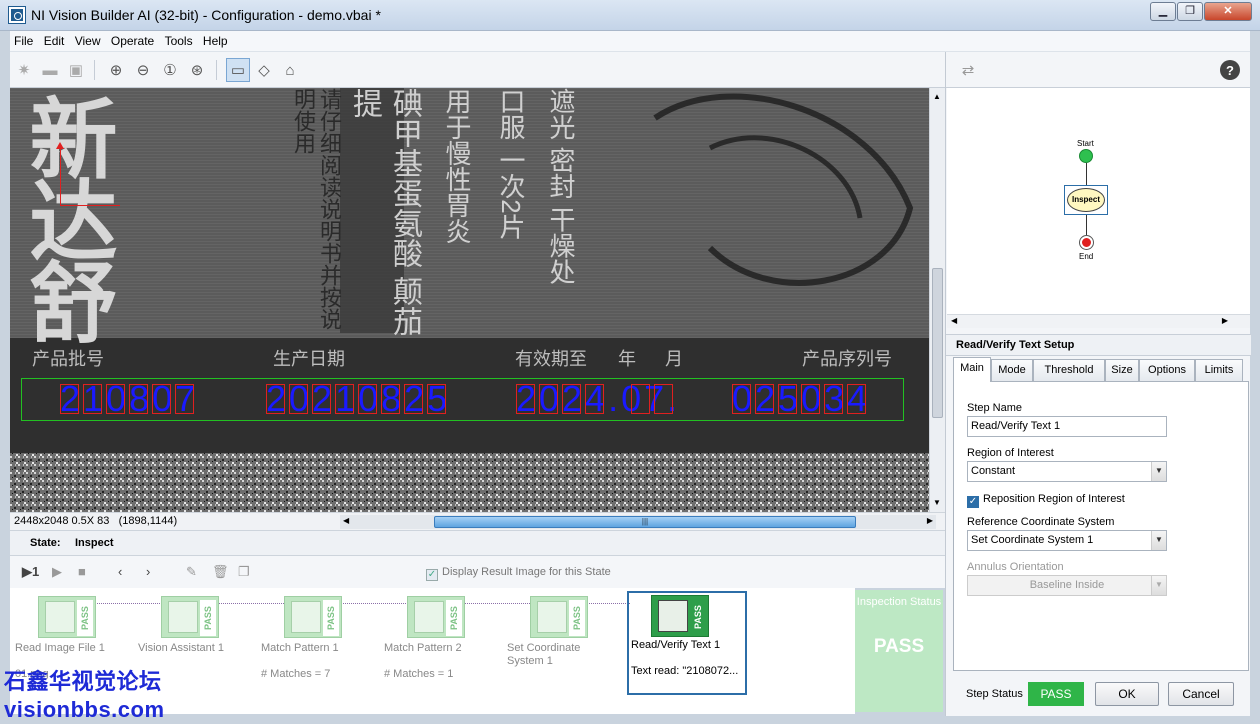  What do you see at coordinates (1167, 370) in the screenshot?
I see `tab-options: Options` at bounding box center [1167, 370].